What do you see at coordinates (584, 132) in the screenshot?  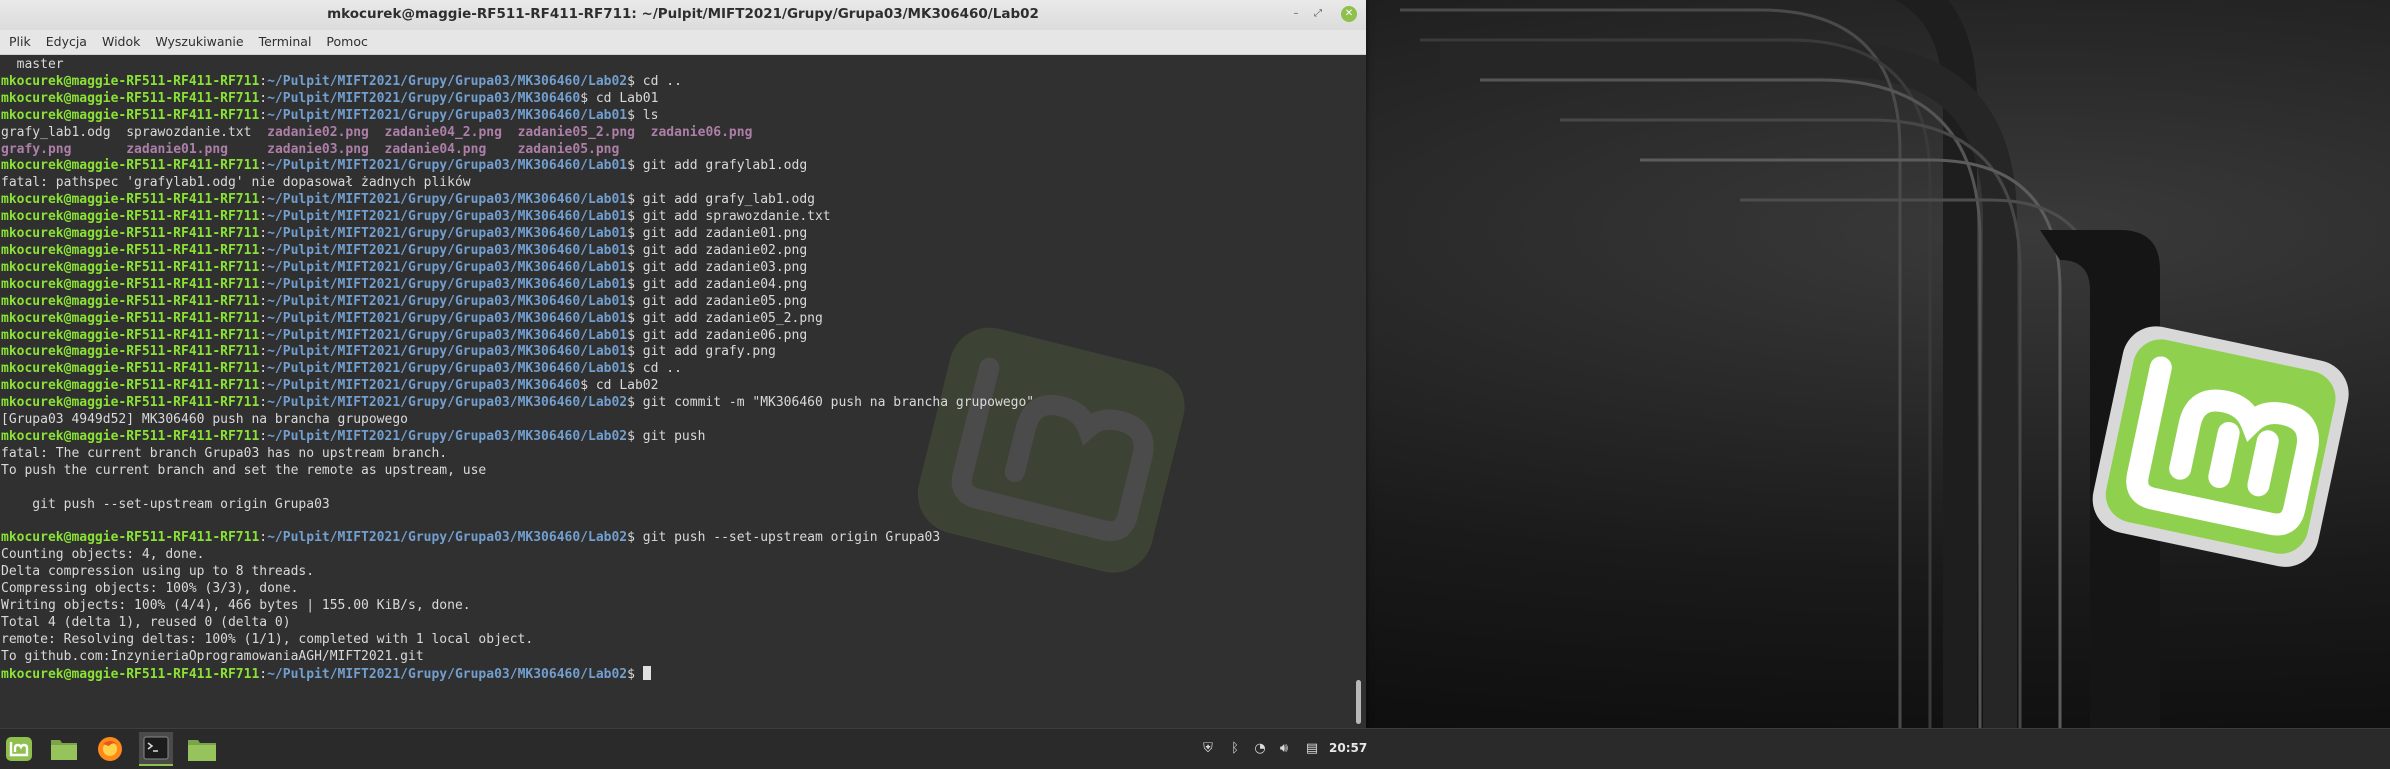 I see `ls-entry: zadanie05_2.png` at bounding box center [584, 132].